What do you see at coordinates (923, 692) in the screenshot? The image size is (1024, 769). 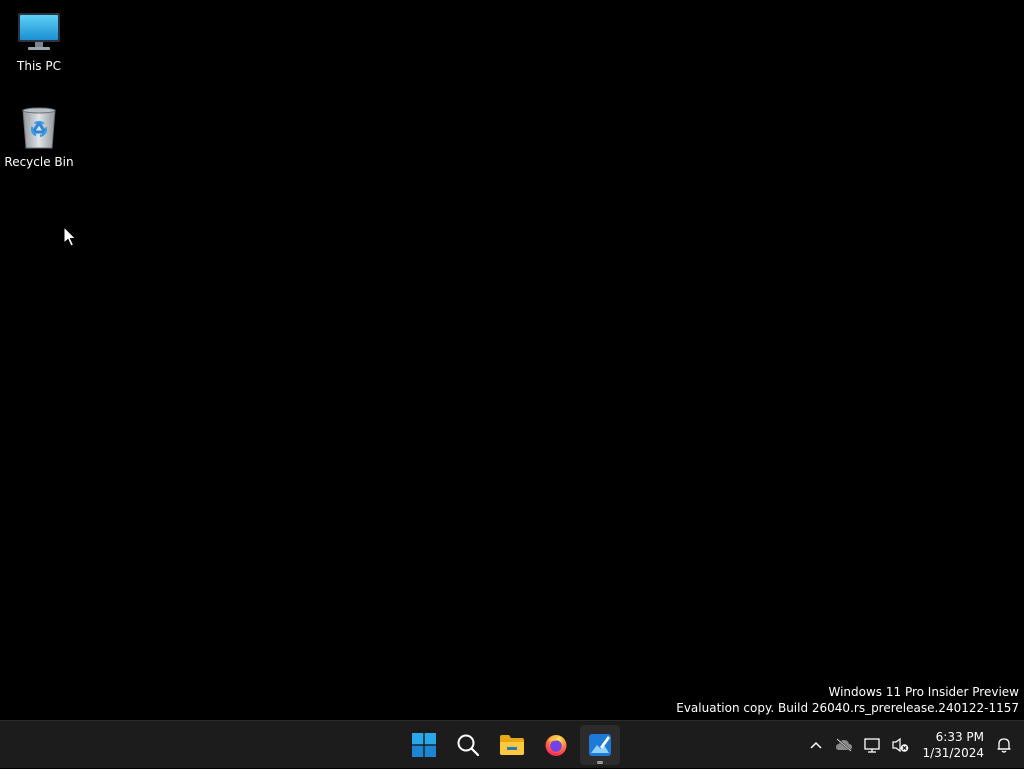 I see `watermark-line-edition: Windows 11 Pro Insider Preview` at bounding box center [923, 692].